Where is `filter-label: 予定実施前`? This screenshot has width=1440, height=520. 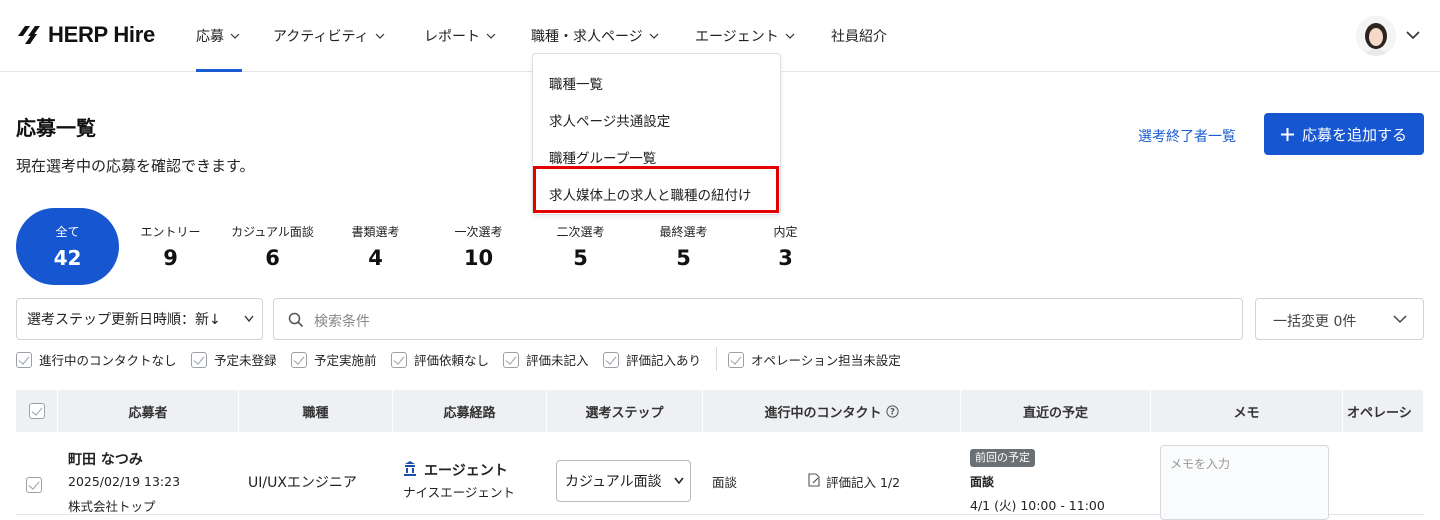 filter-label: 予定実施前 is located at coordinates (345, 360).